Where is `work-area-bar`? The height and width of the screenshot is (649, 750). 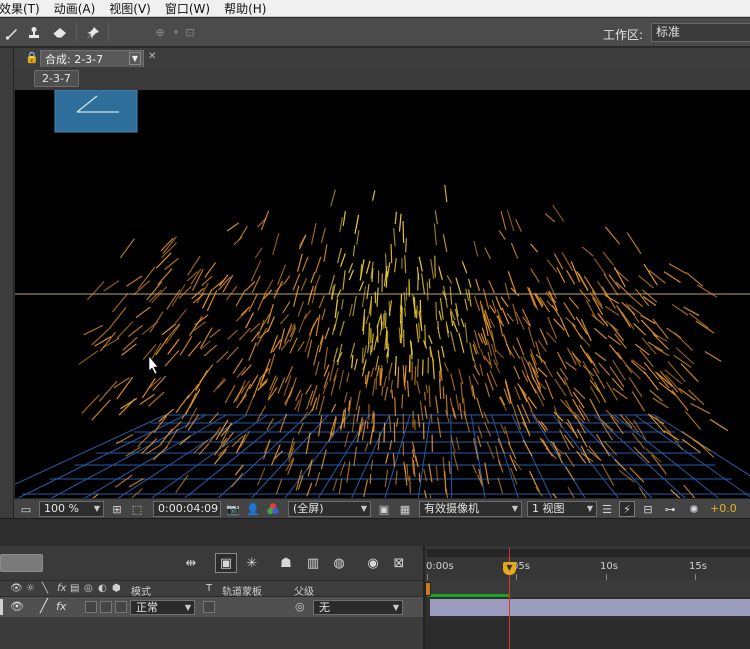
work-area-bar is located at coordinates (469, 595).